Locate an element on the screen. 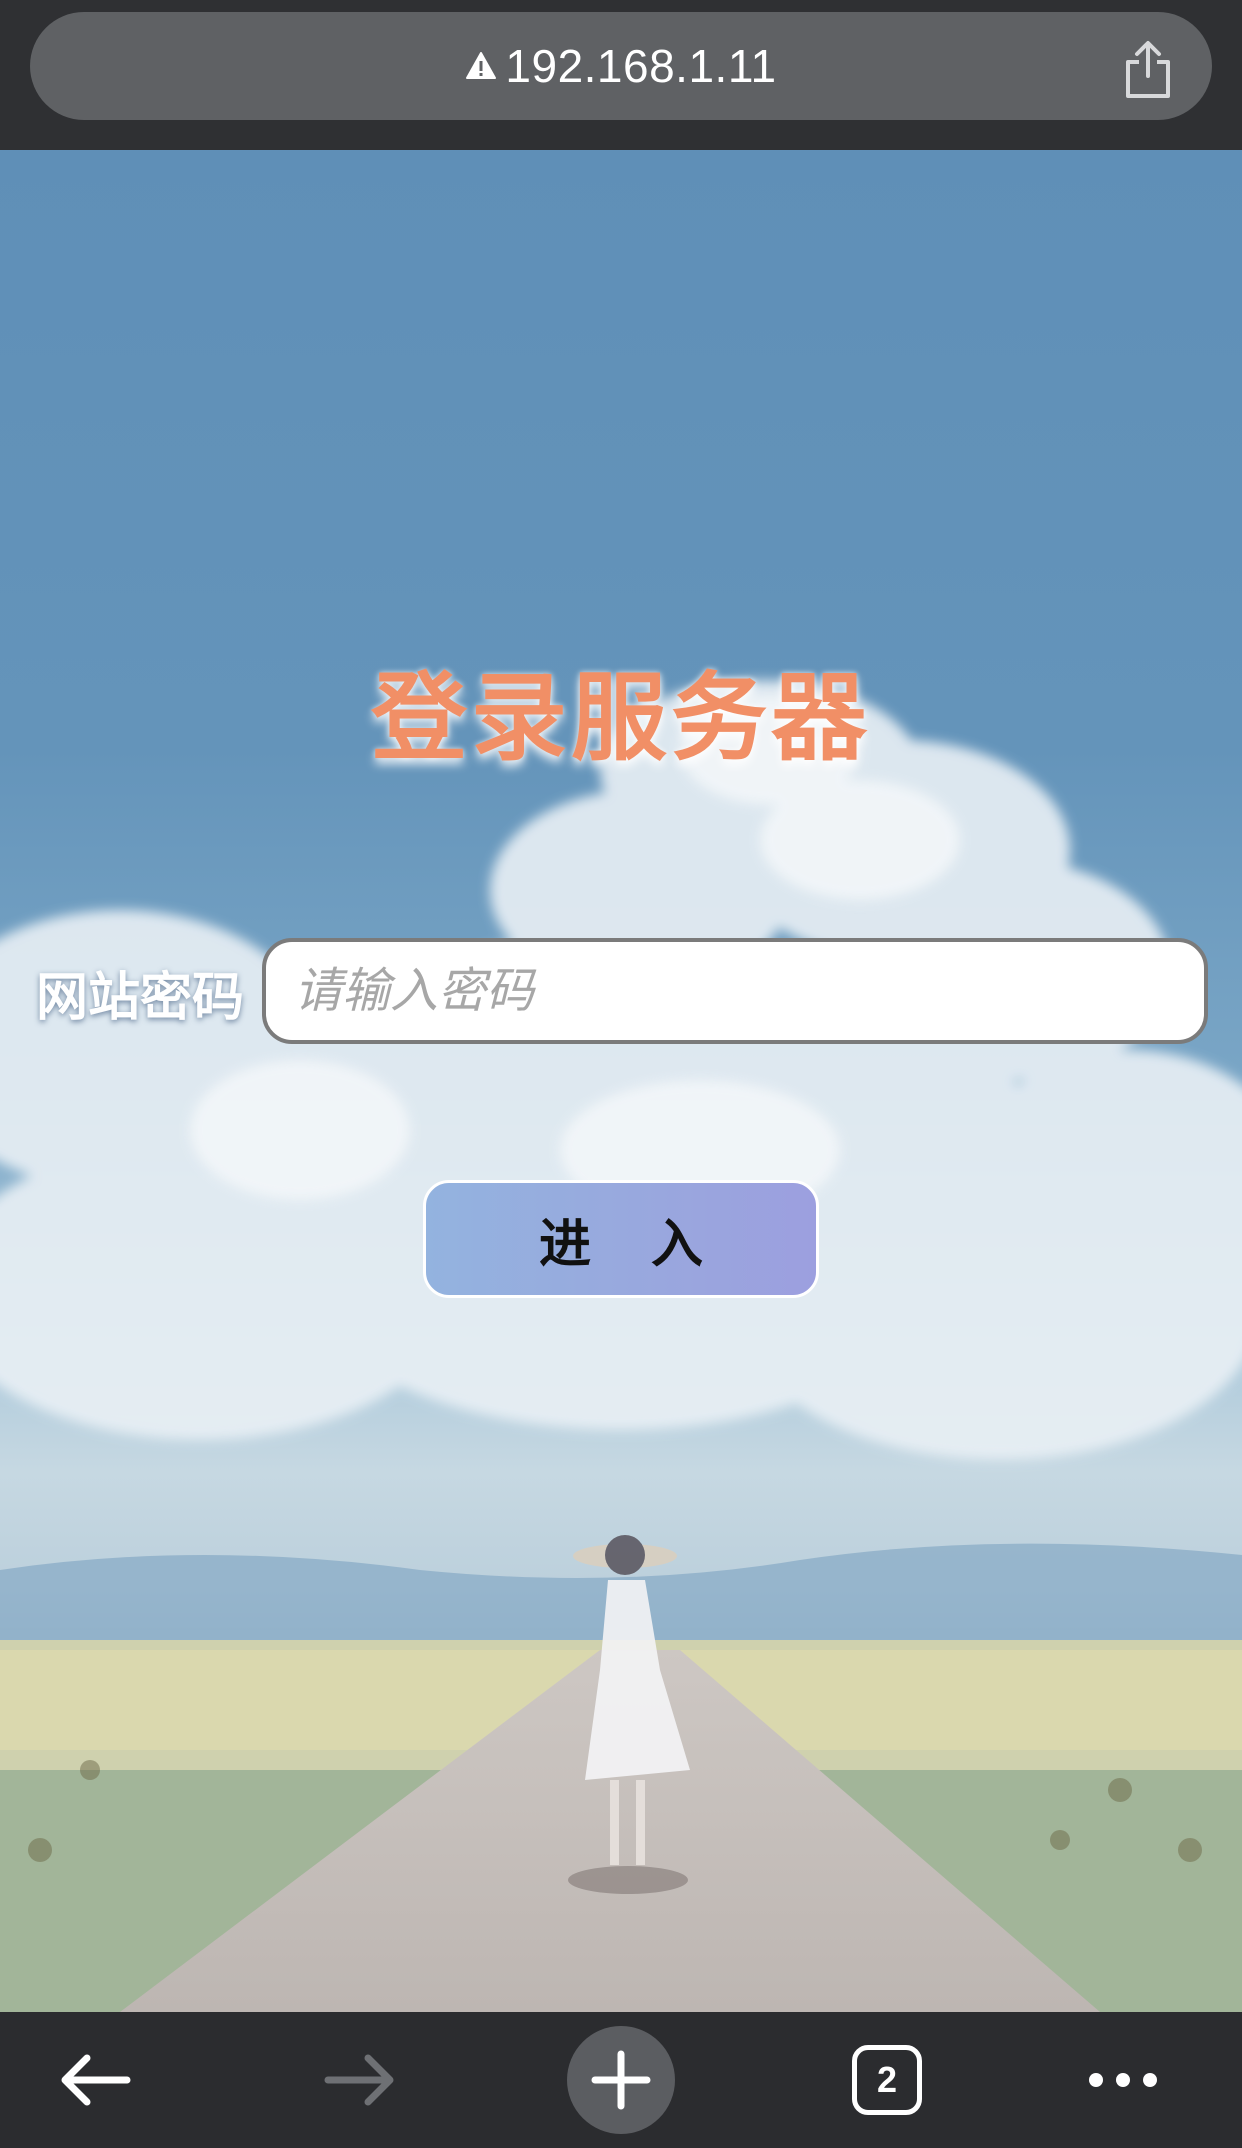 Image resolution: width=1242 pixels, height=2148 pixels. plus-icon is located at coordinates (621, 2080).